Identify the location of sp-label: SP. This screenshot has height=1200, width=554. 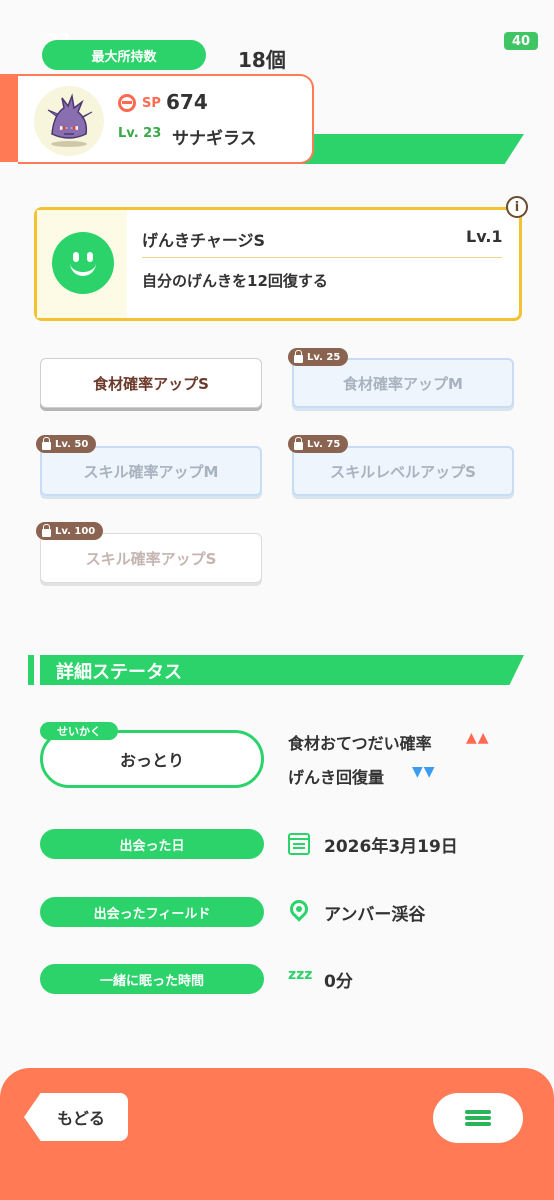
(151, 103).